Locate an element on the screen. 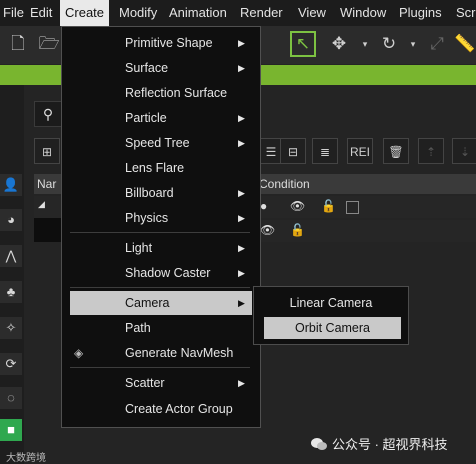 The height and width of the screenshot is (464, 476). rotate-tool-icon: ↻ is located at coordinates (389, 44).